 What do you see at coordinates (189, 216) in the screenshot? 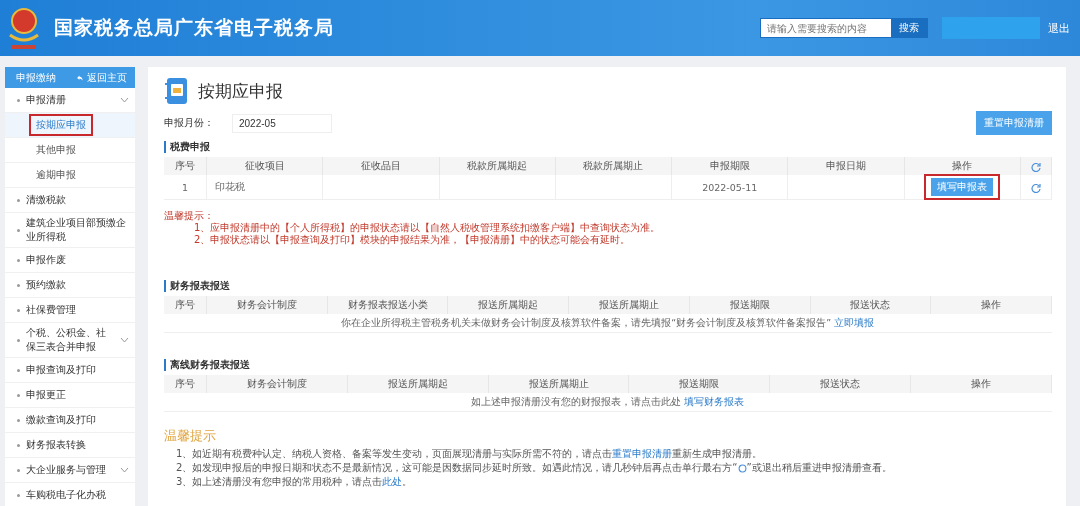
I see `notice-title: 温馨提示：` at bounding box center [189, 216].